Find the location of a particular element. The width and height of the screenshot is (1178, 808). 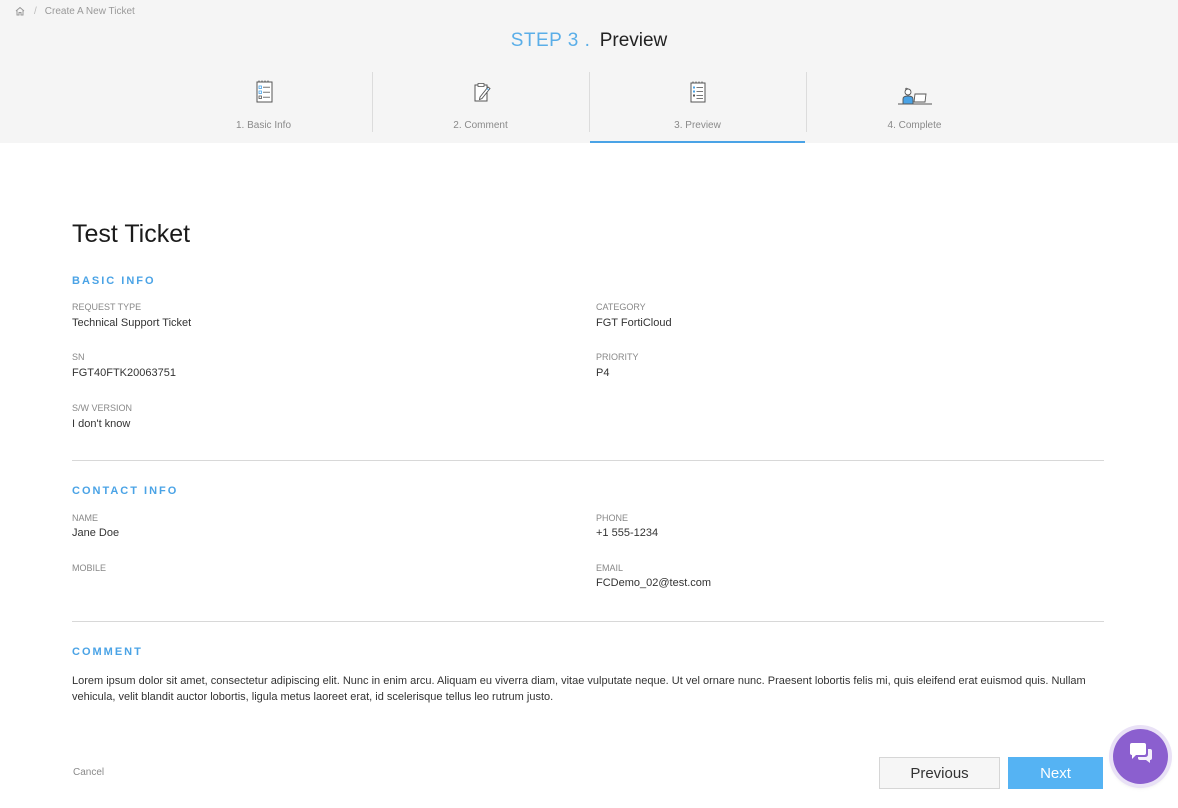

step-tab-complete: 4. Complete is located at coordinates (914, 107).